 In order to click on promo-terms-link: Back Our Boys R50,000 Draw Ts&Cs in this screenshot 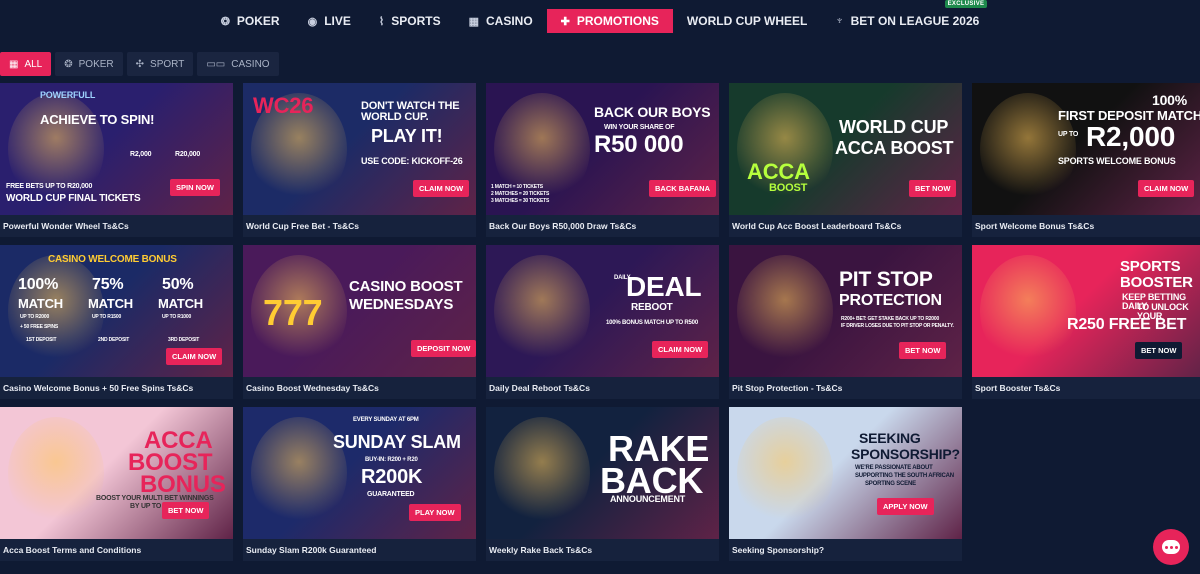, I will do `click(602, 226)`.